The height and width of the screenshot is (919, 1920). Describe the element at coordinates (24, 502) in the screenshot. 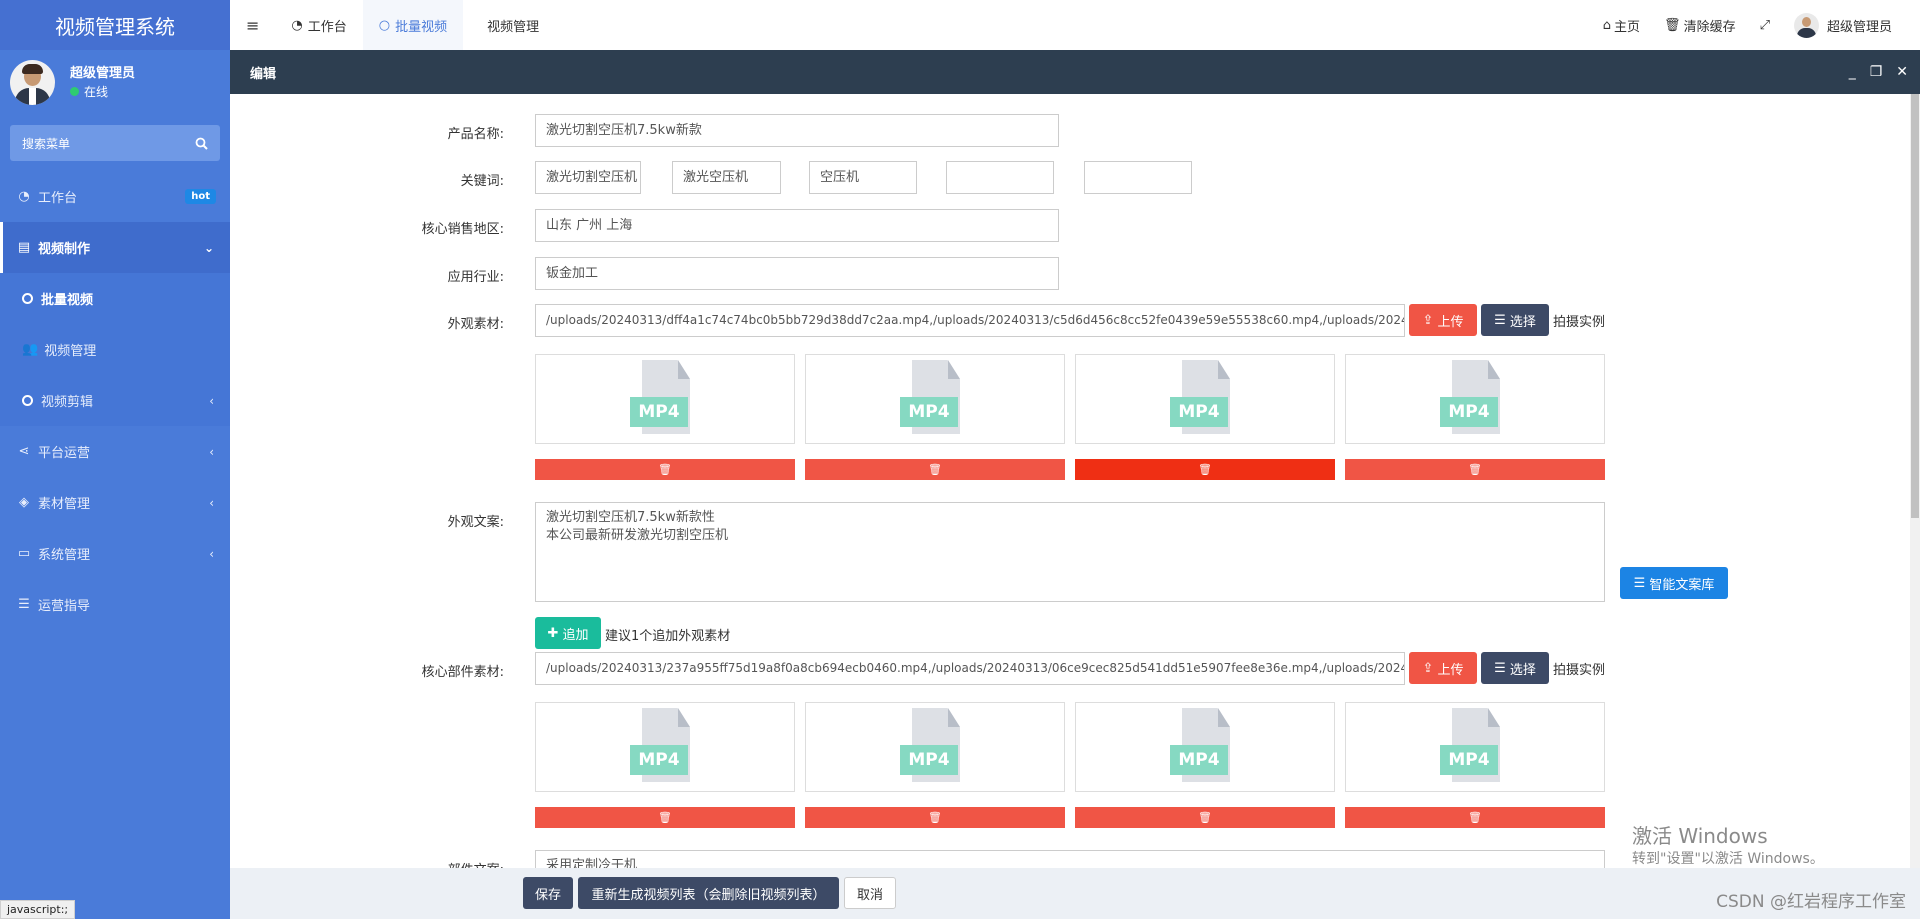

I see `layers-icon: ◈` at that location.